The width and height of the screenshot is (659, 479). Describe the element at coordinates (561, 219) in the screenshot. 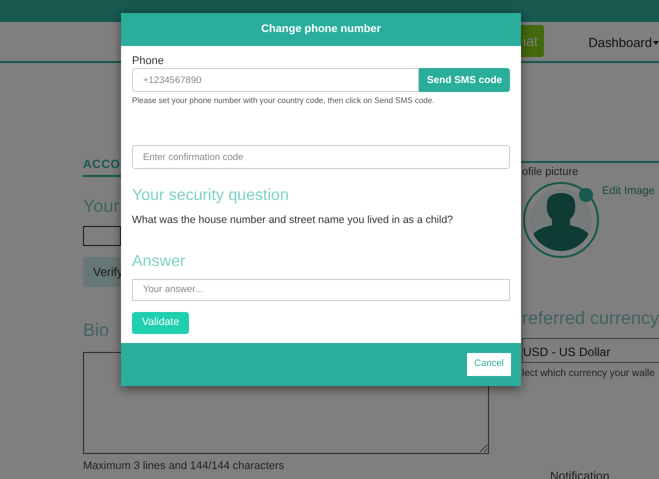

I see `avatar-icon` at that location.